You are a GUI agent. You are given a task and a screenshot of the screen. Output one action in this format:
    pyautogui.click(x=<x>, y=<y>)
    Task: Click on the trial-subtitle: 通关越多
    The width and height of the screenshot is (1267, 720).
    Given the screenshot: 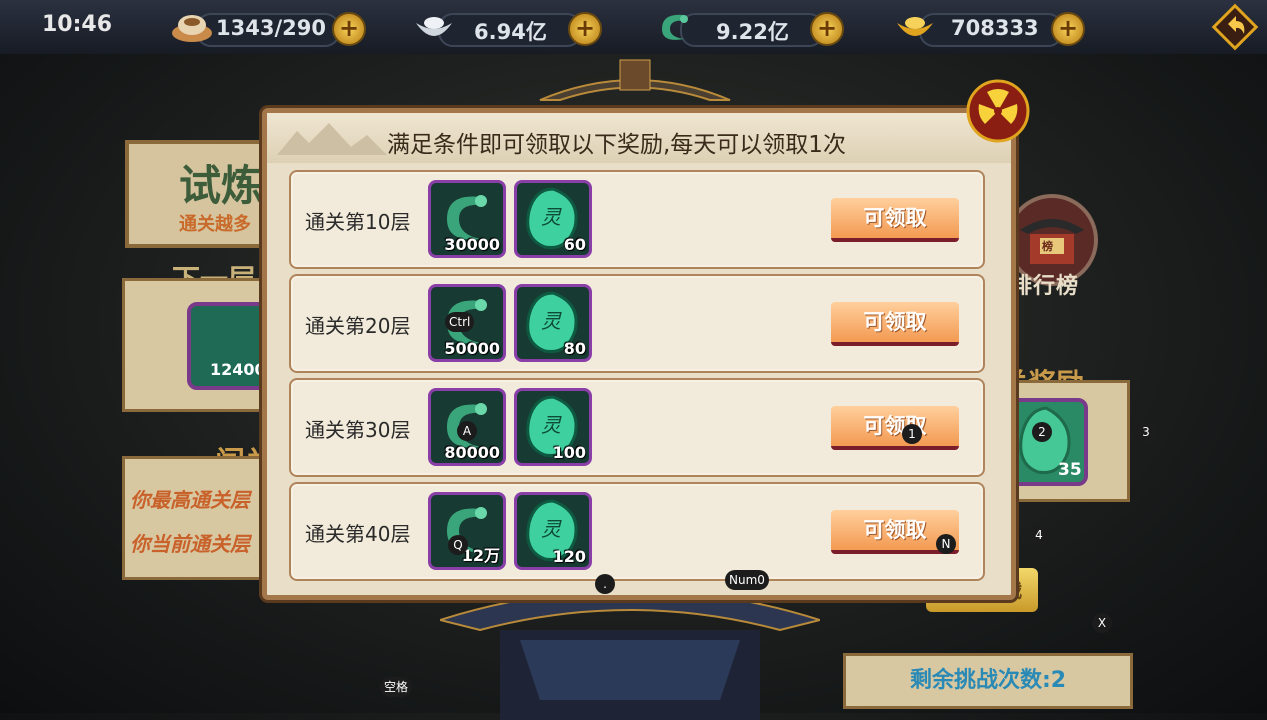 What is the action you would take?
    pyautogui.click(x=215, y=224)
    